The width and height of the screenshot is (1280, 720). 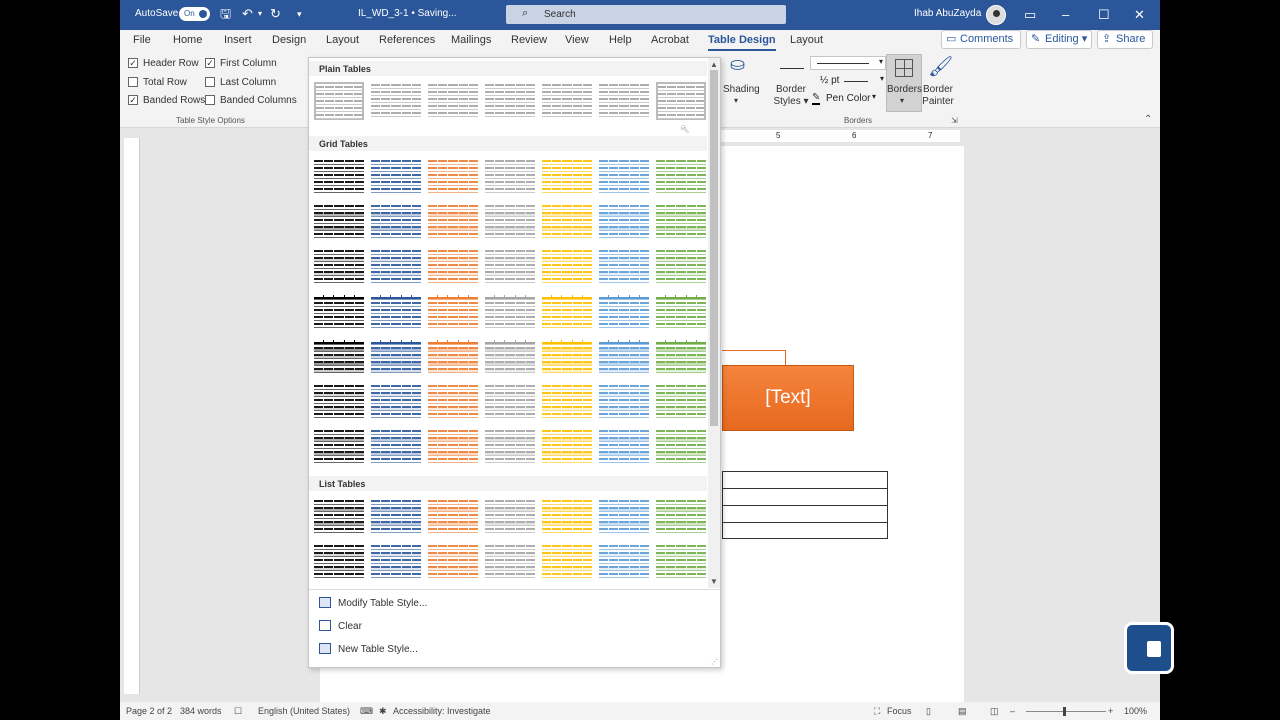 What do you see at coordinates (163, 63) in the screenshot?
I see `header-row-checkbox: ✓ Header Row` at bounding box center [163, 63].